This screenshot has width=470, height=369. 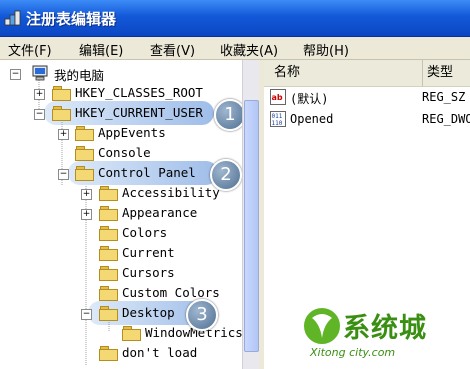 I want to click on watermark-url: Xitong city.com, so click(x=353, y=352).